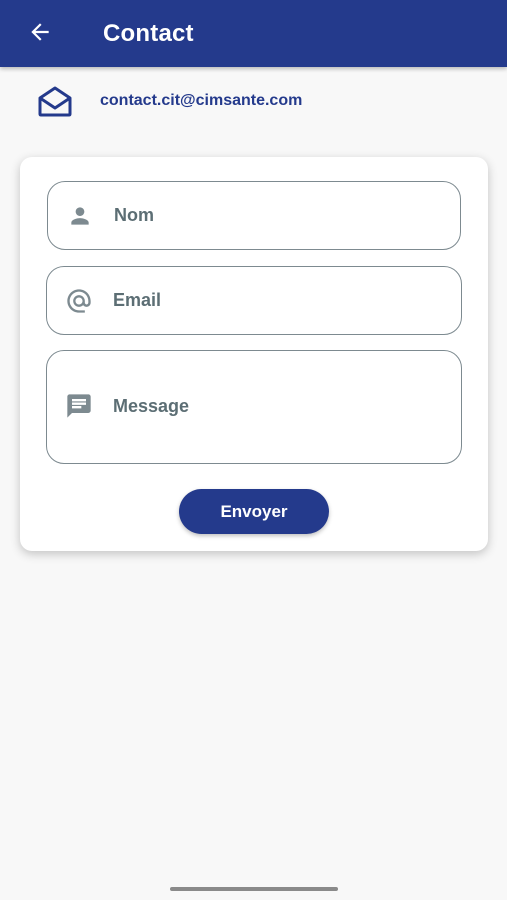  What do you see at coordinates (80, 216) in the screenshot?
I see `person-icon` at bounding box center [80, 216].